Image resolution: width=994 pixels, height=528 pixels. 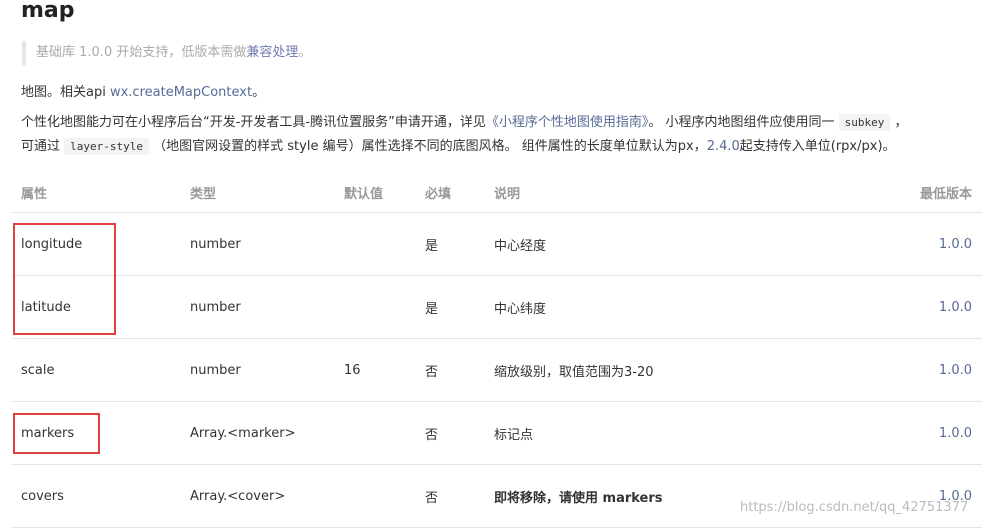 What do you see at coordinates (95, 496) in the screenshot?
I see `cell-attr: covers` at bounding box center [95, 496].